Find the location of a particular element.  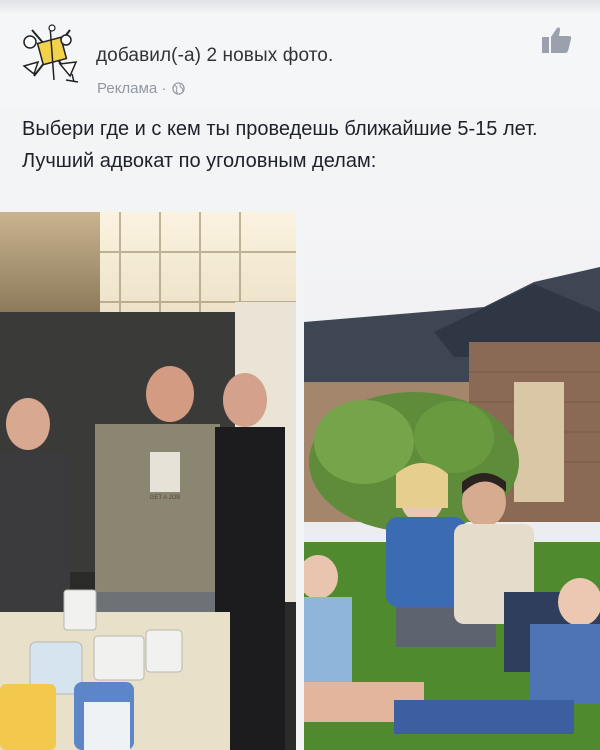

like-button is located at coordinates (557, 40).